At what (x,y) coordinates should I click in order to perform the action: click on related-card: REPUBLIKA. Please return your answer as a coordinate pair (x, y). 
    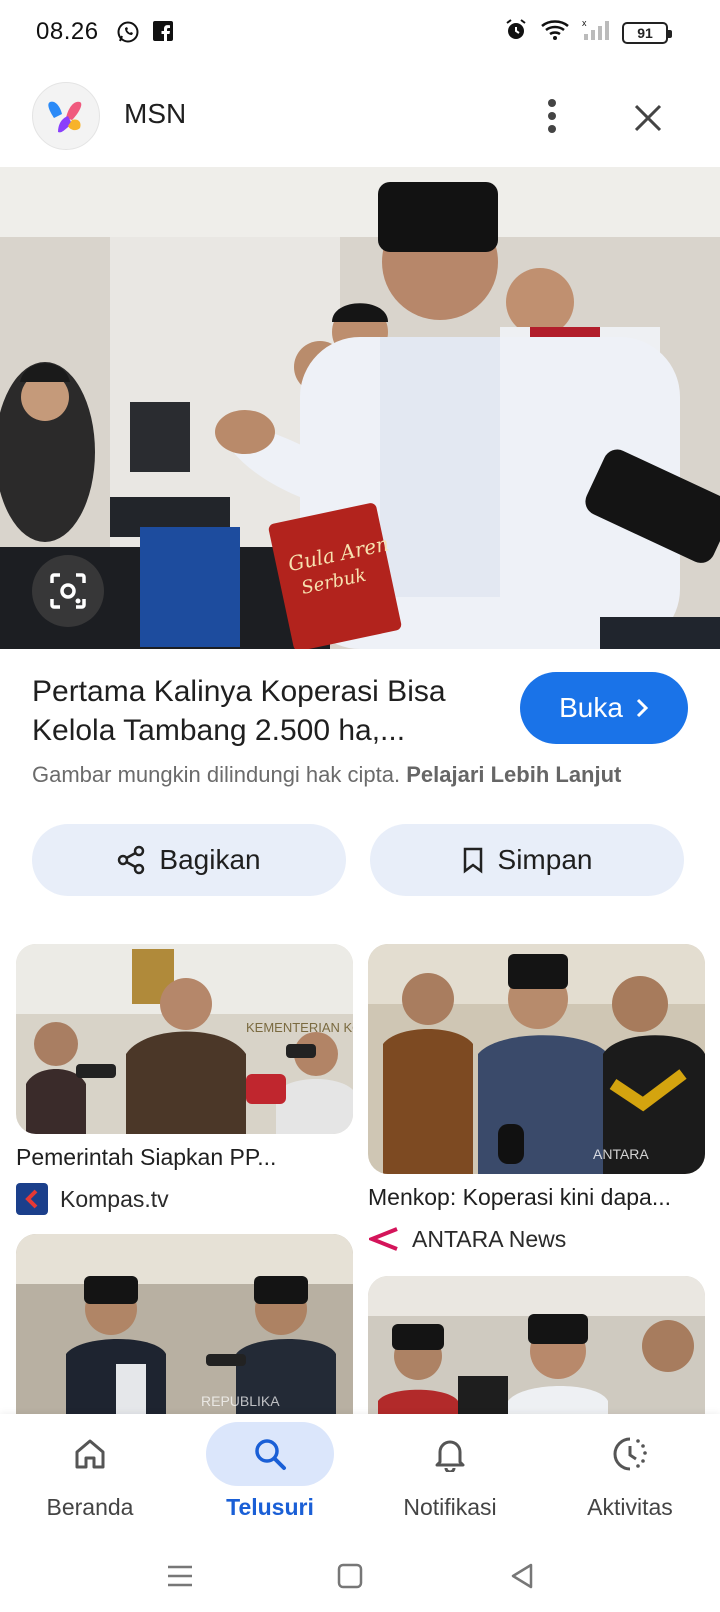
    Looking at the image, I should click on (184, 1324).